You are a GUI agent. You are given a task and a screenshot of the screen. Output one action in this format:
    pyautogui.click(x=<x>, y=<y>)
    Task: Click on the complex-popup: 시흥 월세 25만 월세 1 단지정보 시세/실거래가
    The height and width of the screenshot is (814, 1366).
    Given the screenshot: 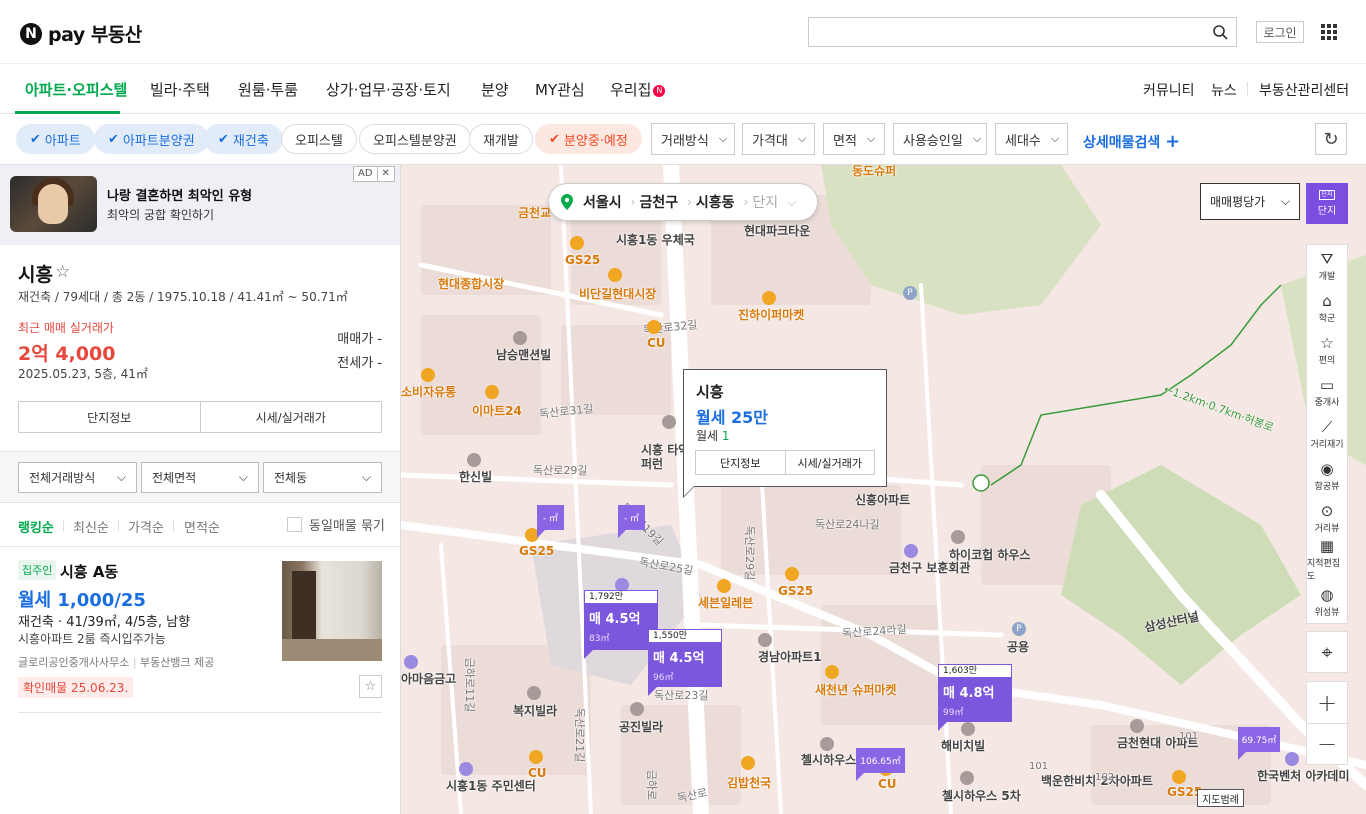 What is the action you would take?
    pyautogui.click(x=785, y=428)
    